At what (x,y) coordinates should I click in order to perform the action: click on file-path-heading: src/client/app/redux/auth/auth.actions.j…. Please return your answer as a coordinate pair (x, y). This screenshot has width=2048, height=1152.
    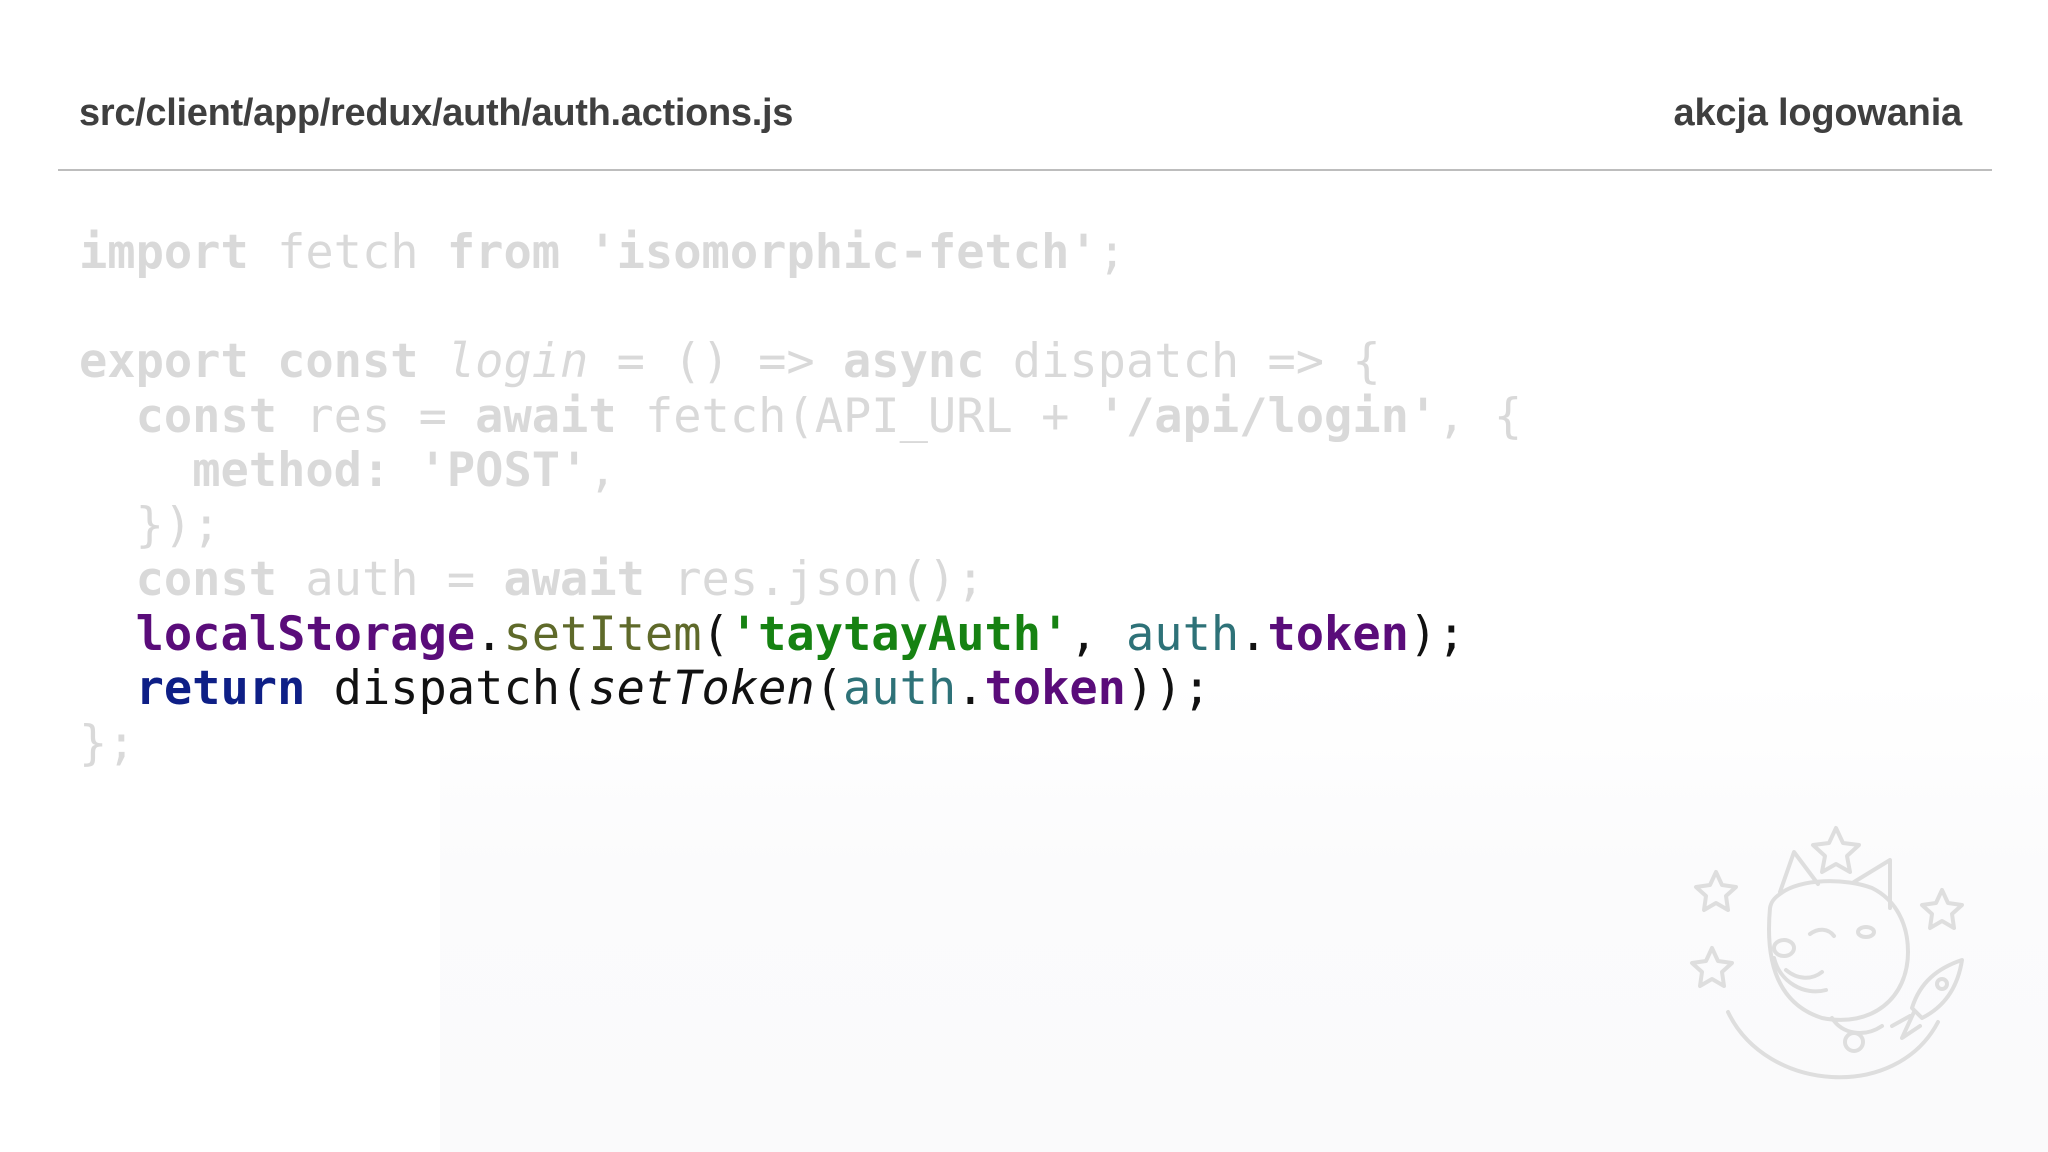
    Looking at the image, I should click on (436, 113).